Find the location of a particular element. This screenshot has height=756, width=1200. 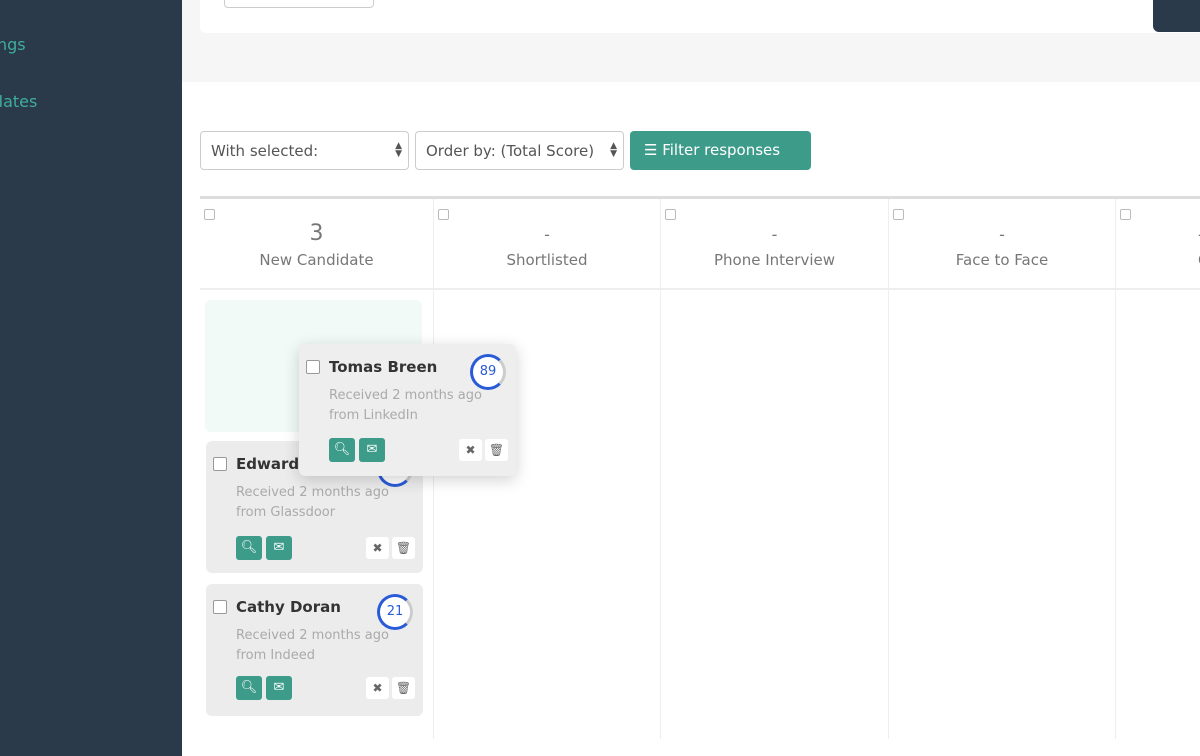

filter-label: Filter responses is located at coordinates (721, 150).